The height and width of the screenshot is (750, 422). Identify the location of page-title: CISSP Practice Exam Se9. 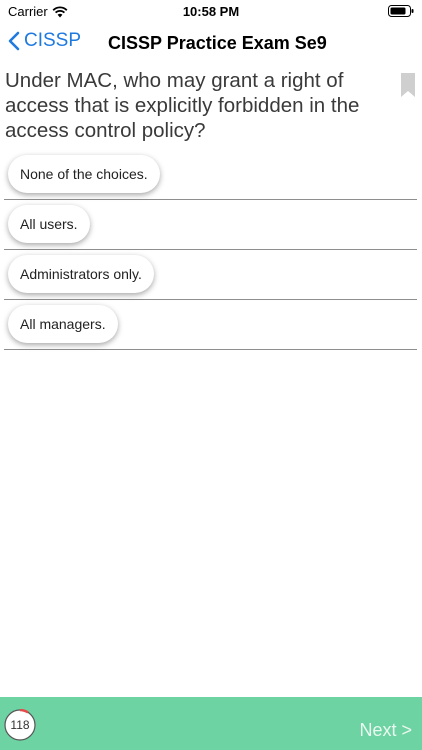
(217, 43).